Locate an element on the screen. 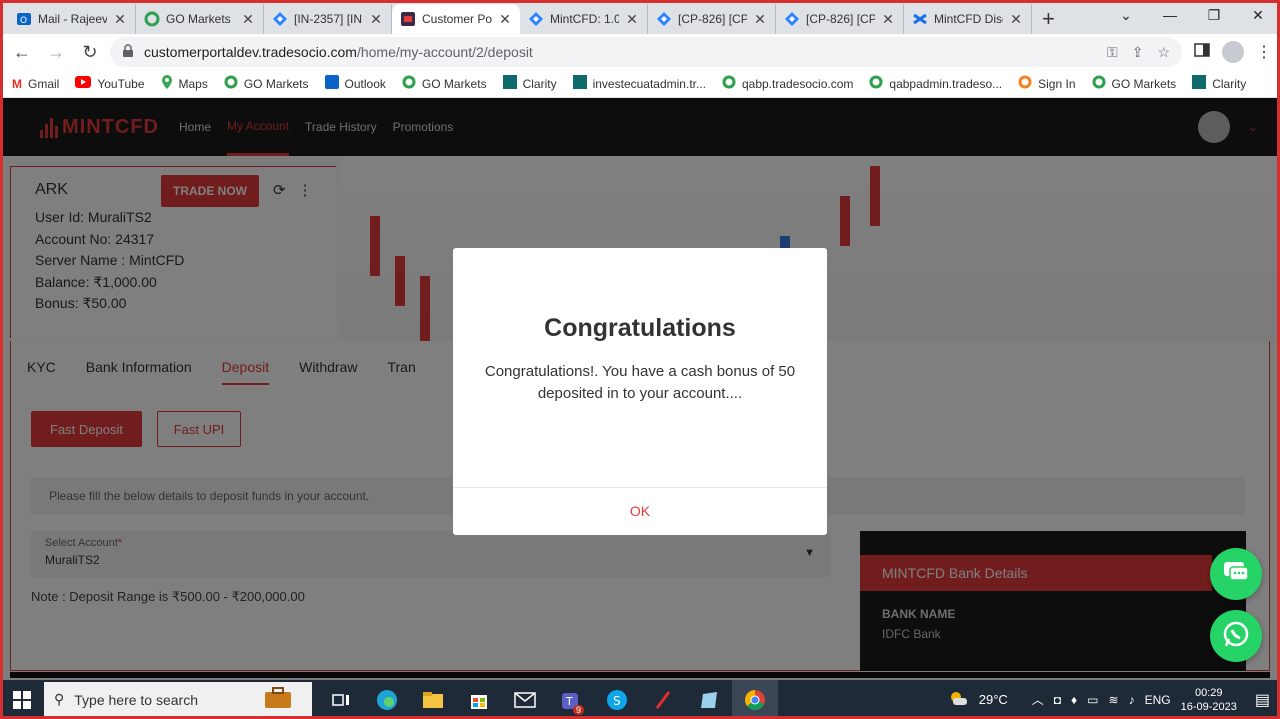 This screenshot has height=719, width=1280. lock-icon is located at coordinates (128, 52).